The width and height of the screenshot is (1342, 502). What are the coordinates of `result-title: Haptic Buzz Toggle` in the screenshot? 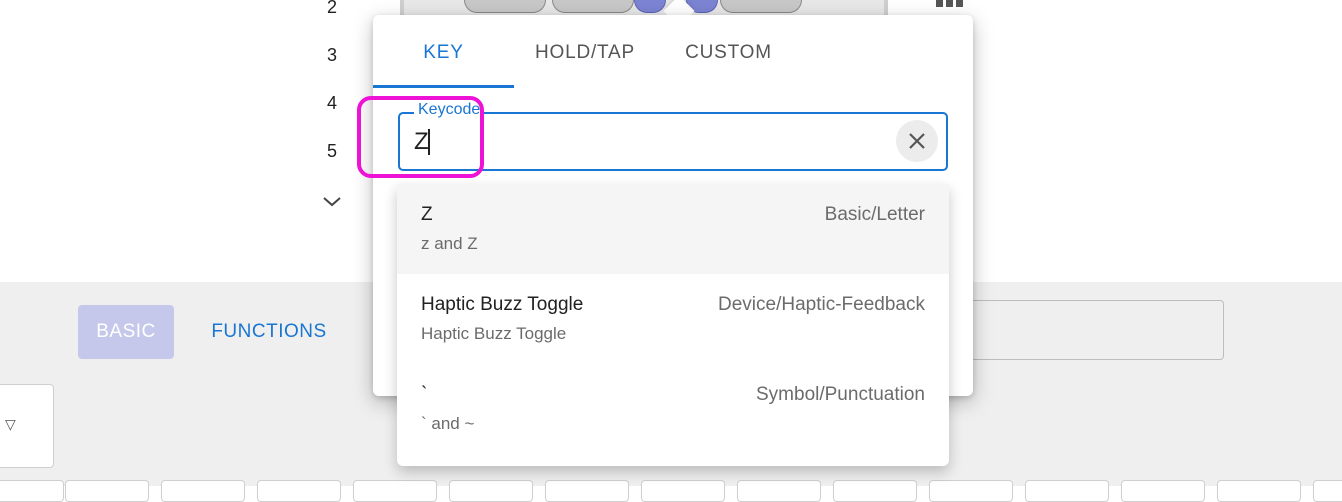 It's located at (502, 304).